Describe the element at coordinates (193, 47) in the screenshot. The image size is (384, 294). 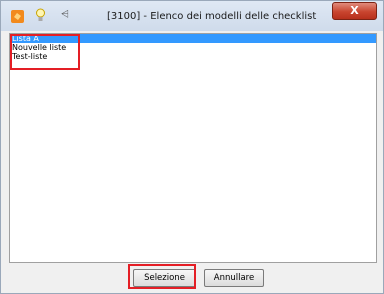
I see `list-item: Nouvelle liste` at that location.